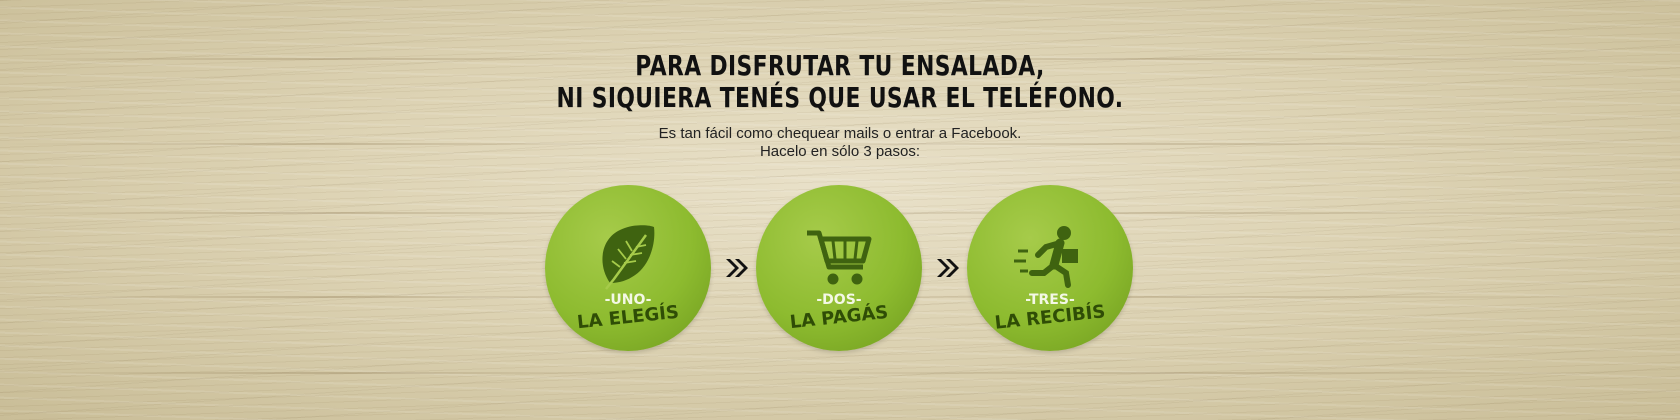 This screenshot has width=1680, height=420. I want to click on running-delivery-man-icon, so click(1046, 257).